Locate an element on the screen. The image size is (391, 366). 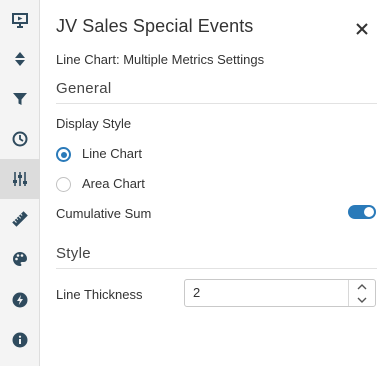
close-icon is located at coordinates (362, 29).